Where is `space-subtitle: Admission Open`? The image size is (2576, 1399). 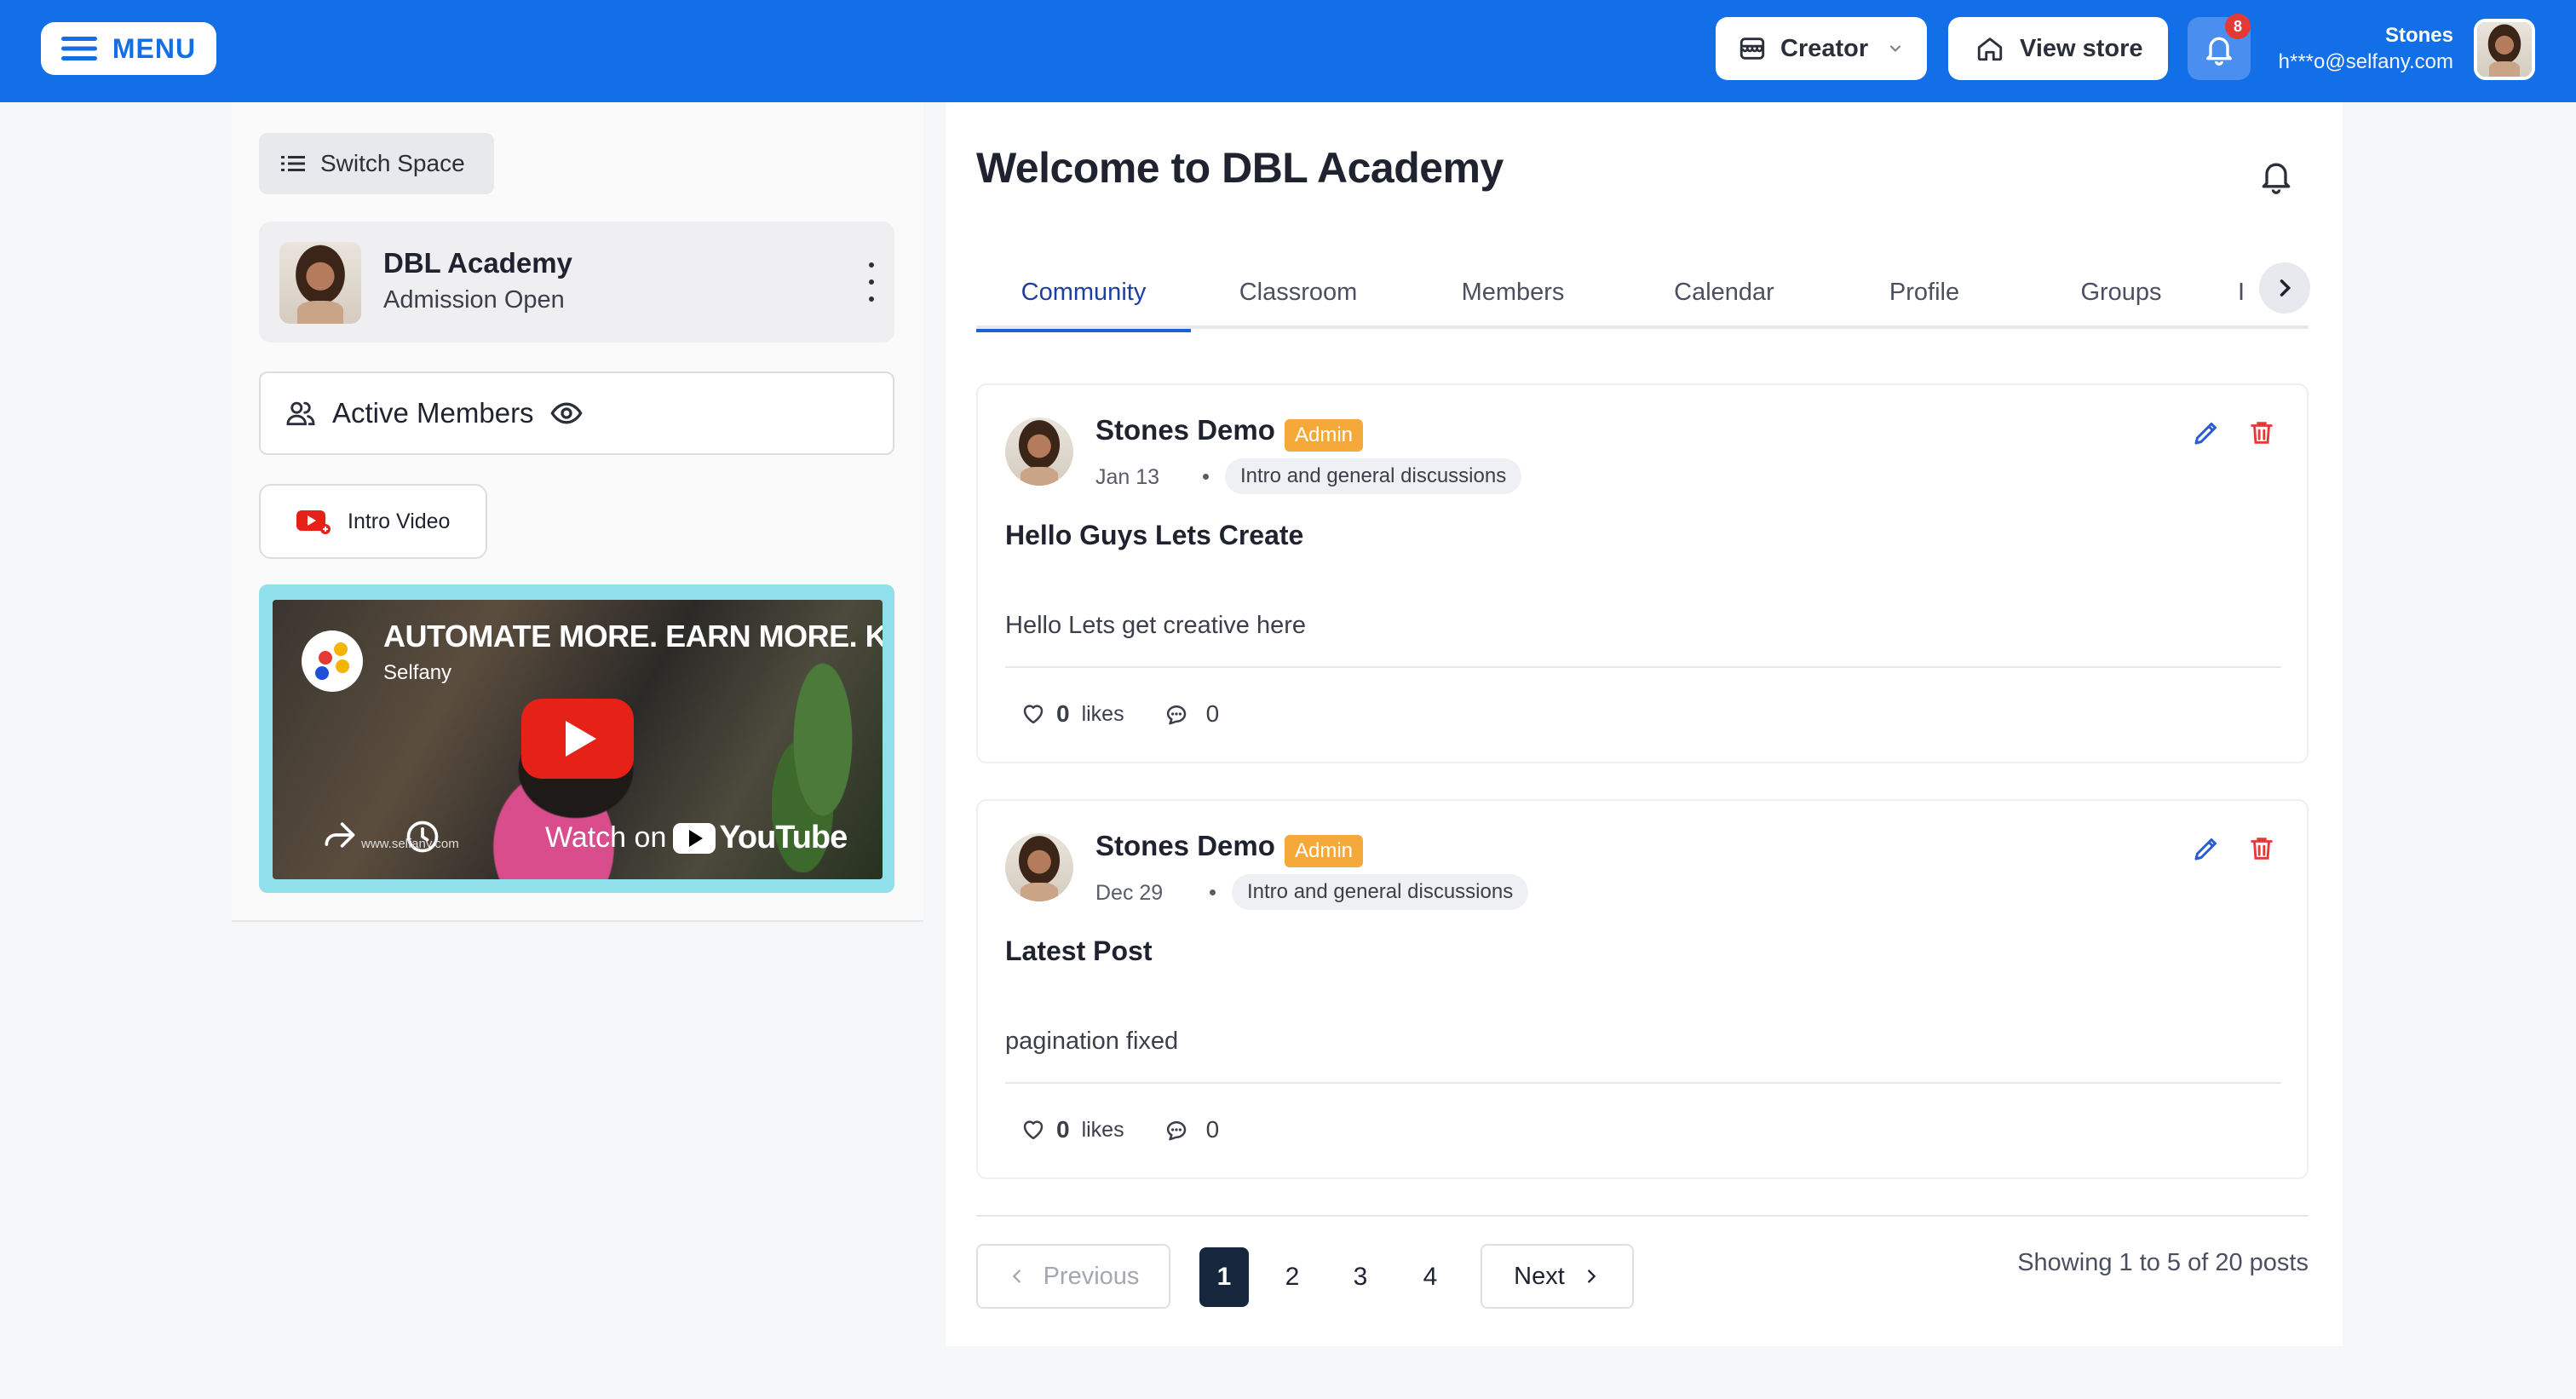
space-subtitle: Admission Open is located at coordinates (474, 300).